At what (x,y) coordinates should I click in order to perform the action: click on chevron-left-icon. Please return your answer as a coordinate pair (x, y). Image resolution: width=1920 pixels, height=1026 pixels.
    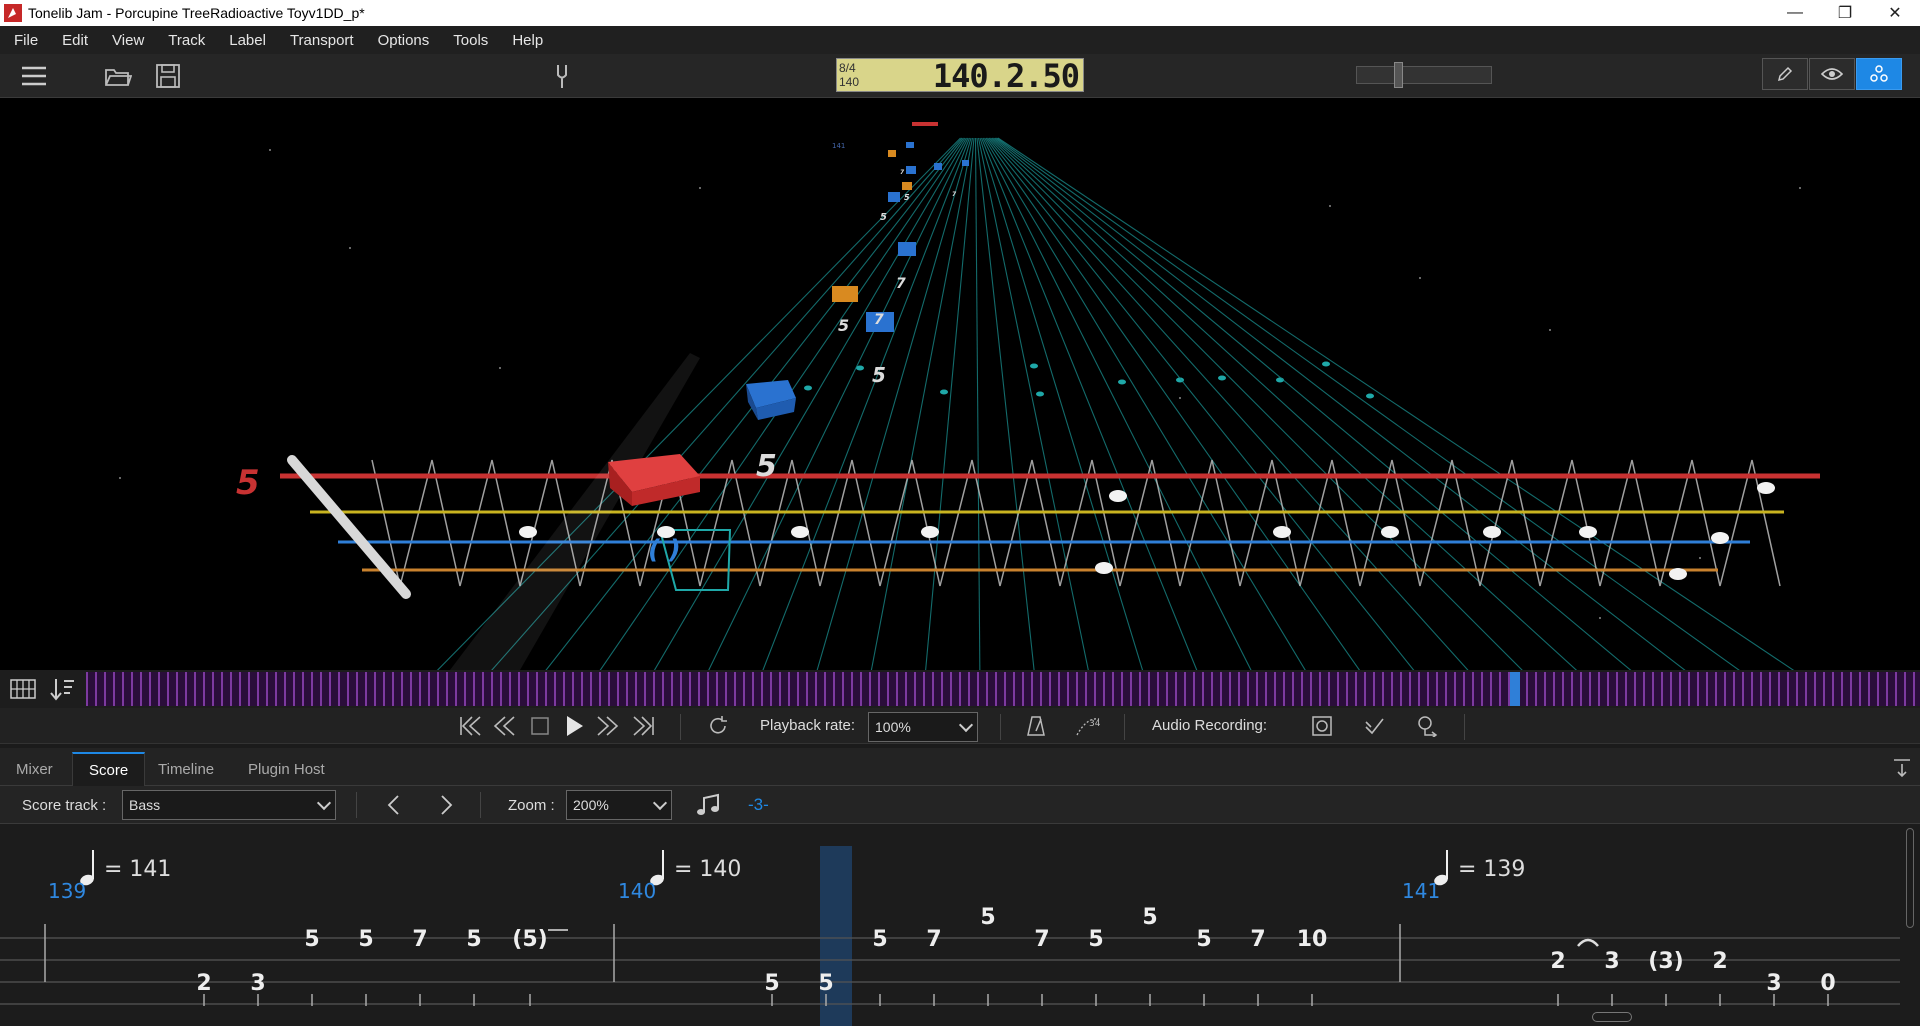
    Looking at the image, I should click on (394, 805).